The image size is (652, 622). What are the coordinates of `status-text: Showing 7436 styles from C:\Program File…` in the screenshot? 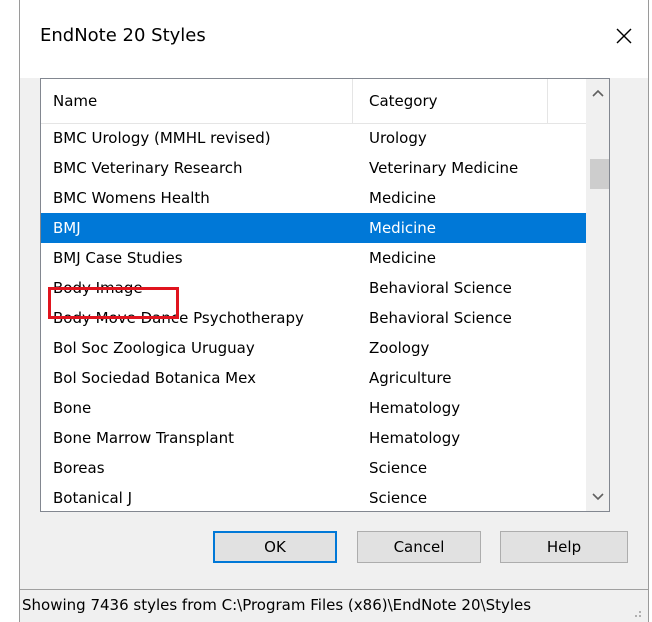 It's located at (277, 605).